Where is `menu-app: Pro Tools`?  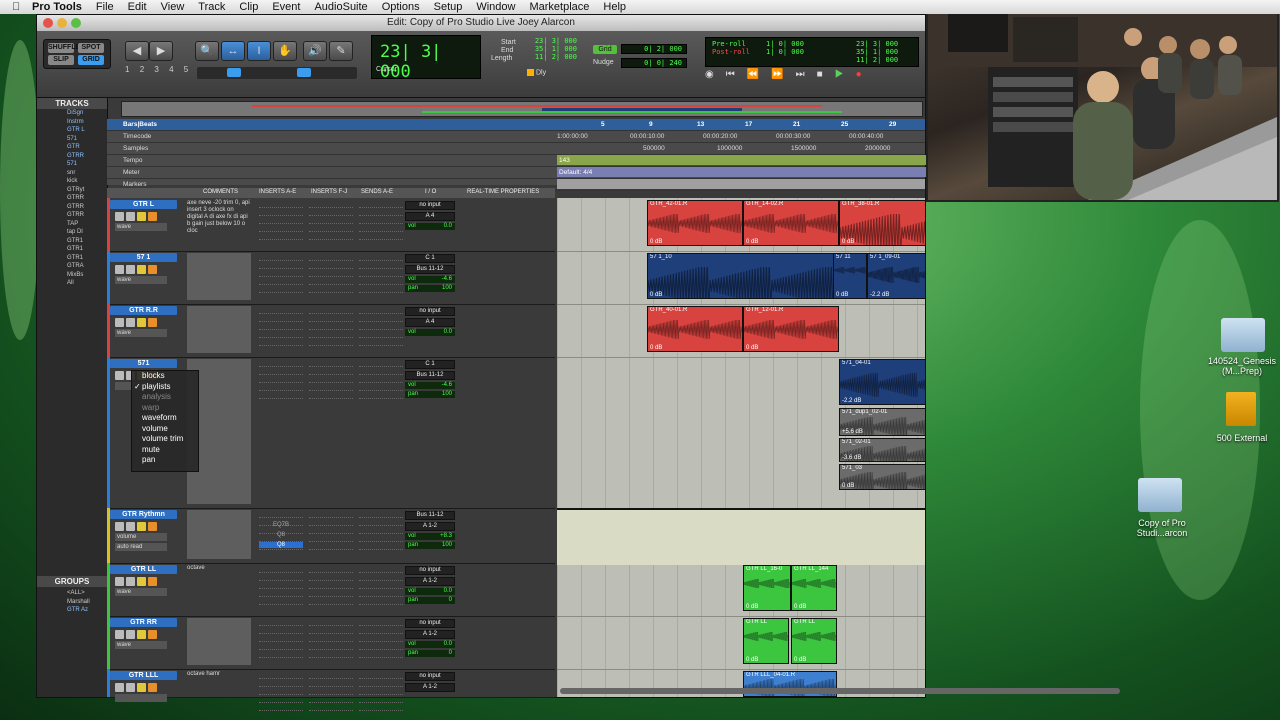 menu-app: Pro Tools is located at coordinates (57, 7).